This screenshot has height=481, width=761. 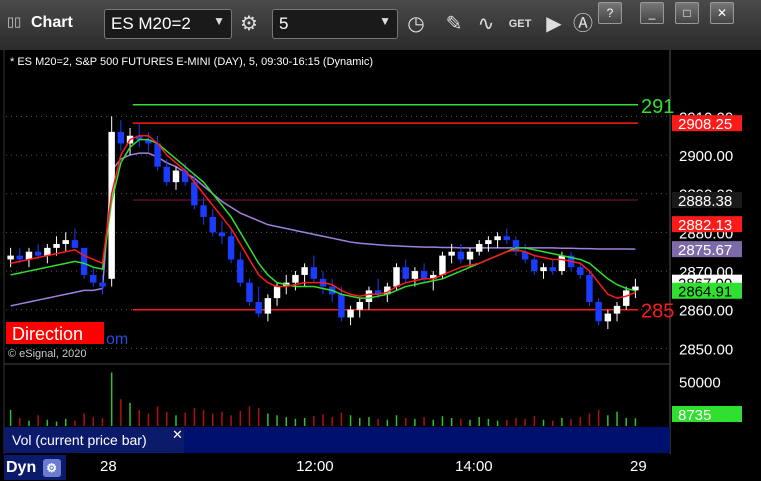 I want to click on price-flag-text: 2888.38, so click(x=705, y=201).